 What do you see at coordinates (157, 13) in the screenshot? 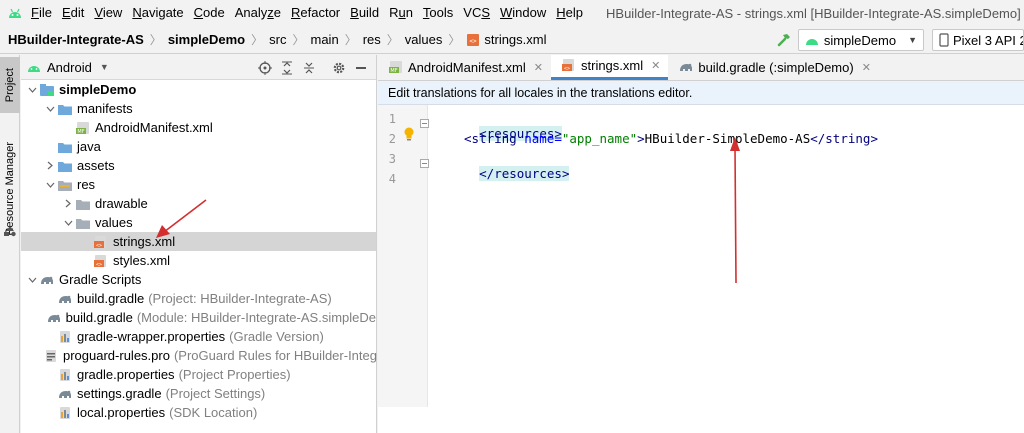
I see `menu-navigate: Navigate` at bounding box center [157, 13].